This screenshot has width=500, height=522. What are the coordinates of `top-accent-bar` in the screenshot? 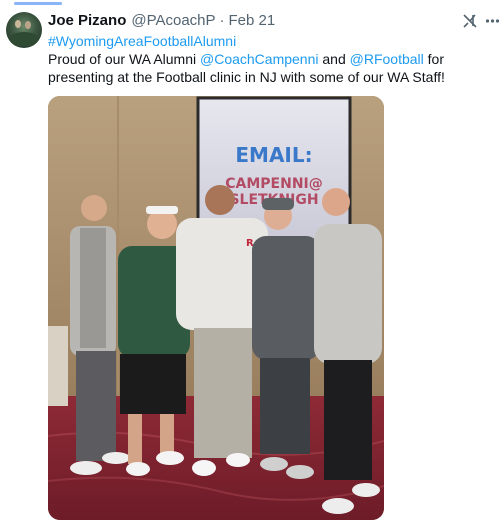 It's located at (38, 3).